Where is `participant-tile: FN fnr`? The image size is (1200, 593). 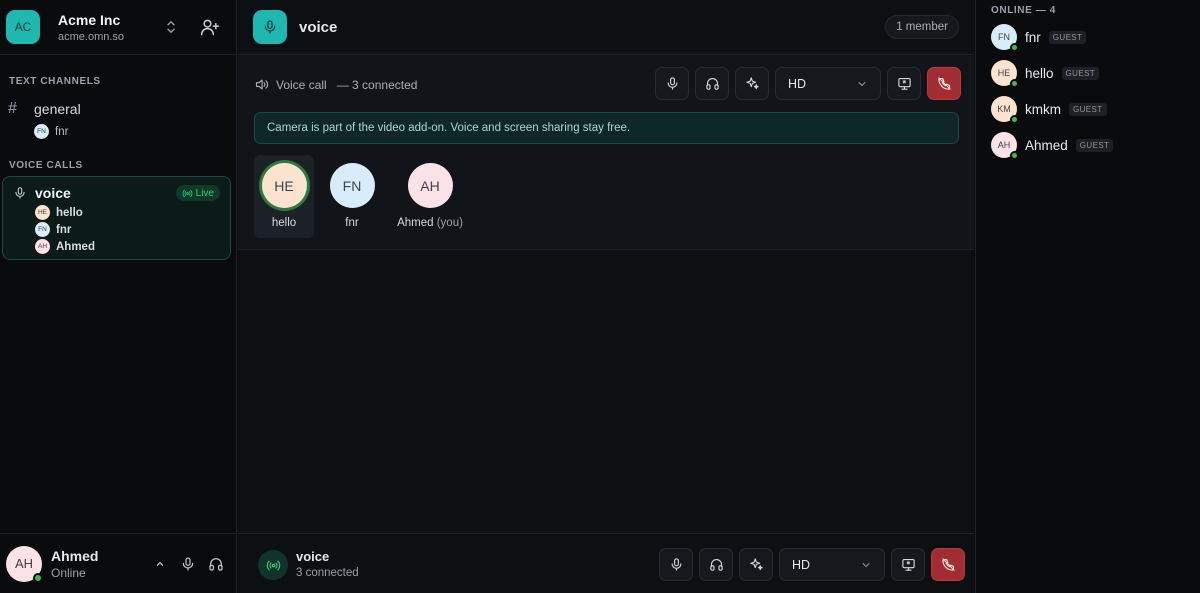
participant-tile: FN fnr is located at coordinates (352, 196).